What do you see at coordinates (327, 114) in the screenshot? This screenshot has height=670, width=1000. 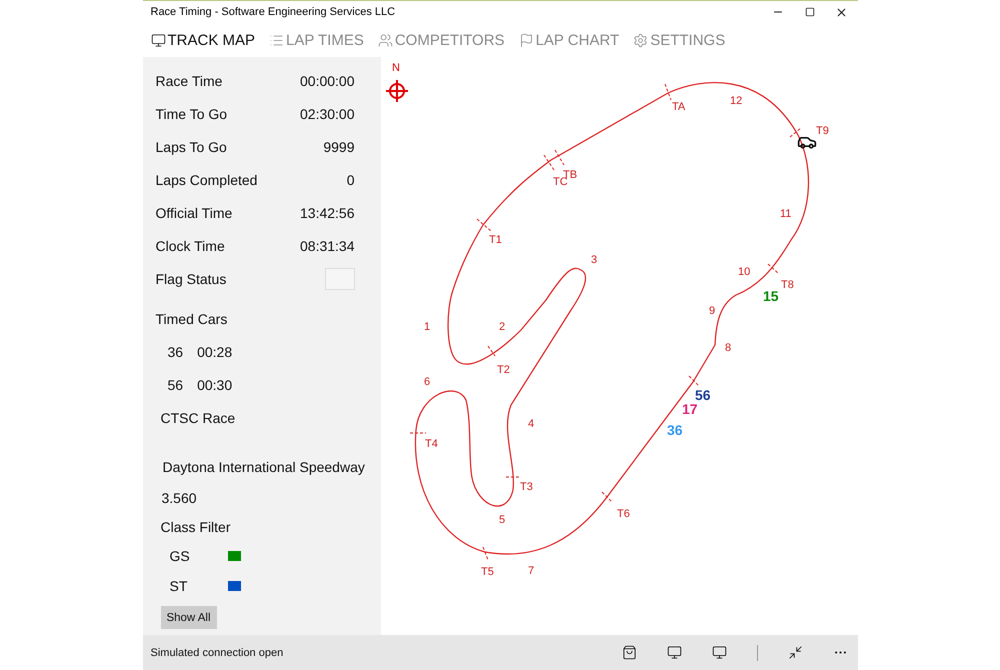 I see `stat-value: 02:30:00` at bounding box center [327, 114].